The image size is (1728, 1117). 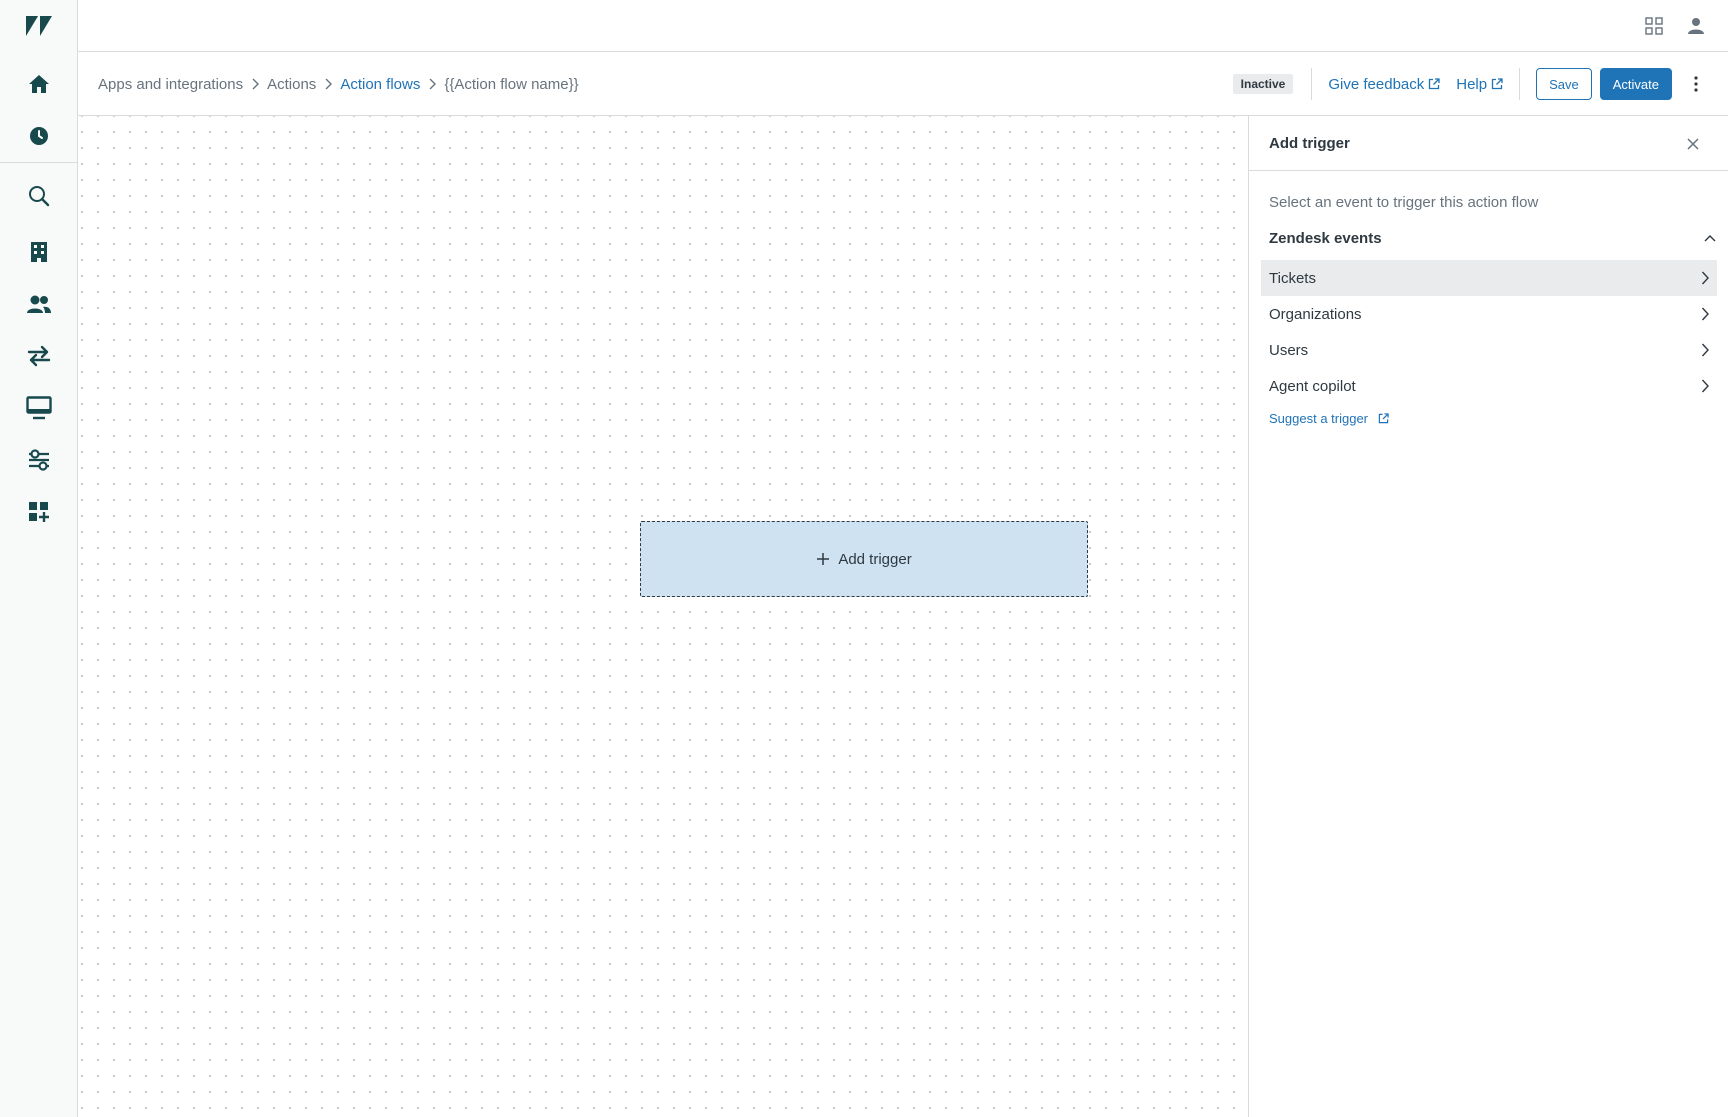 I want to click on help-label: Help, so click(x=1472, y=84).